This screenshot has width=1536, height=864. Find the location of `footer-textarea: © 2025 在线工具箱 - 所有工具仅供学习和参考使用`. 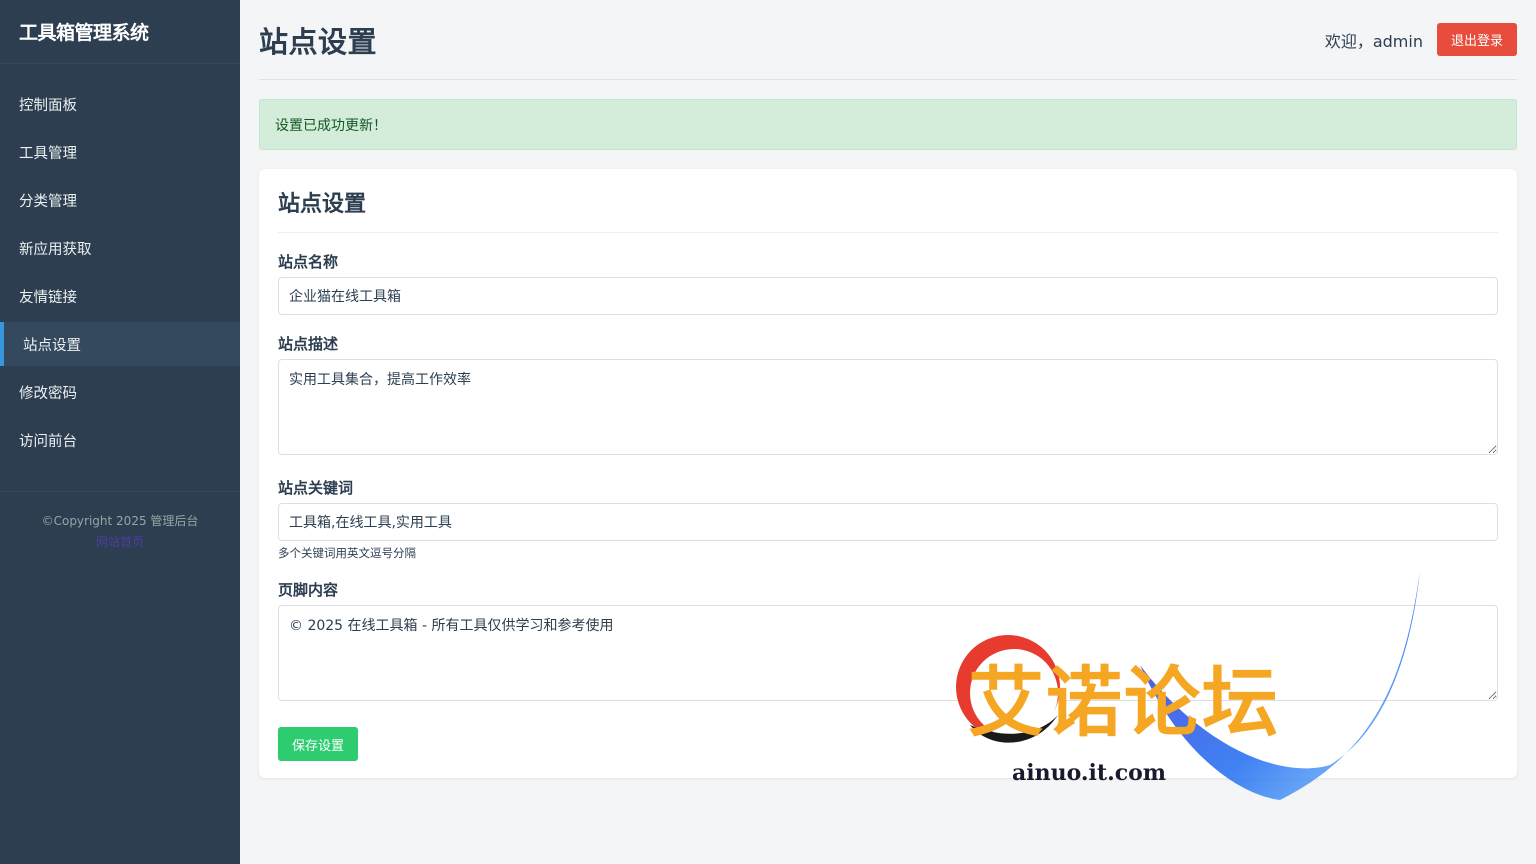

footer-textarea: © 2025 在线工具箱 - 所有工具仅供学习和参考使用 is located at coordinates (888, 653).